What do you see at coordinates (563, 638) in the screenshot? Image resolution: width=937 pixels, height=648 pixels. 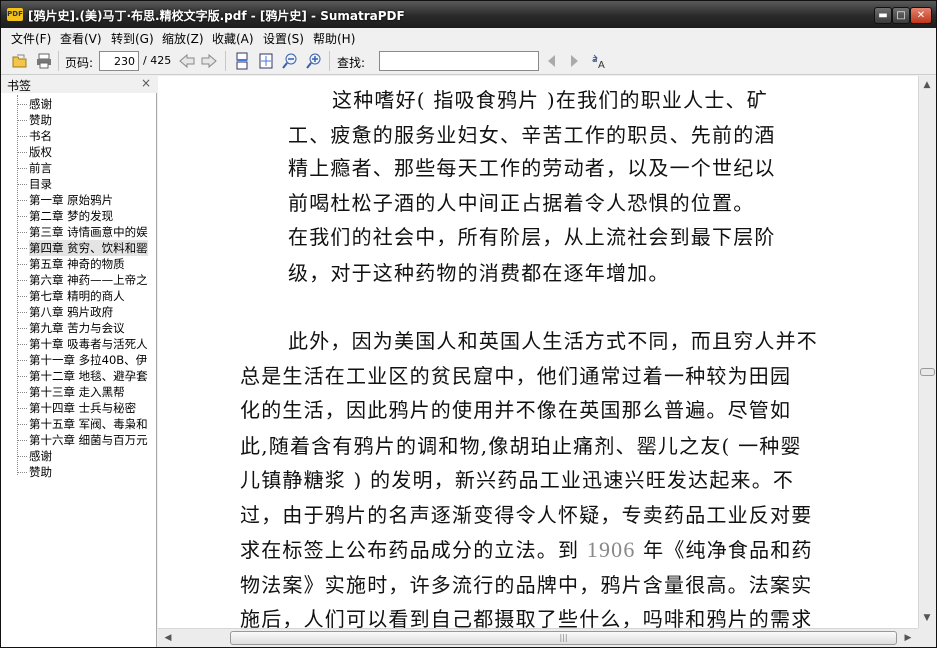 I see `horizontal-scroll-thumb: |||` at bounding box center [563, 638].